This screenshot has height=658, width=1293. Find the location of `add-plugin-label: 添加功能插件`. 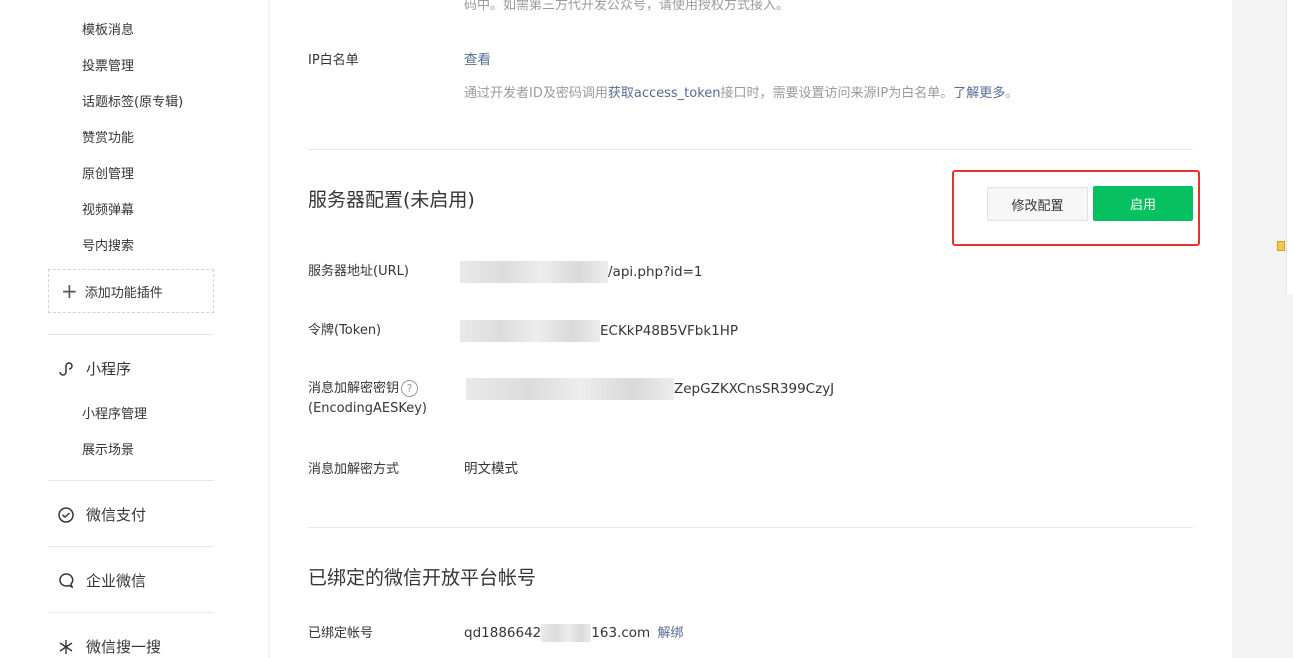

add-plugin-label: 添加功能插件 is located at coordinates (123, 293).